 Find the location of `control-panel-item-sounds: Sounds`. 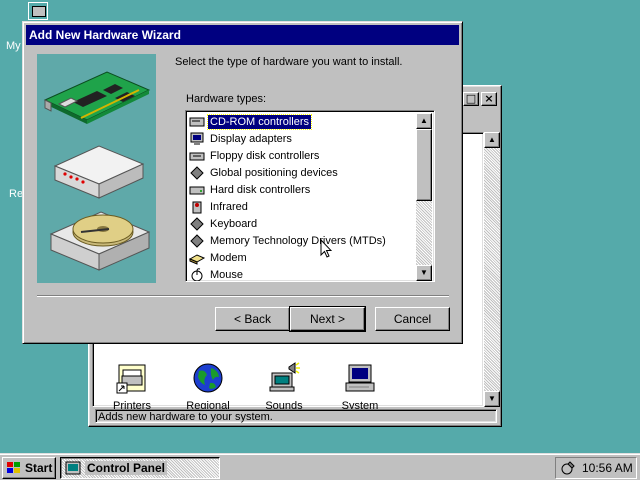

control-panel-item-sounds: Sounds is located at coordinates (284, 385).